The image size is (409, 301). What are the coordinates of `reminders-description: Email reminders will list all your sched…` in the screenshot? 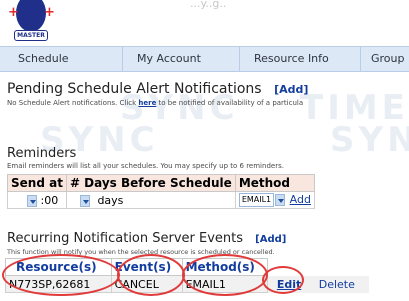 It's located at (145, 166).